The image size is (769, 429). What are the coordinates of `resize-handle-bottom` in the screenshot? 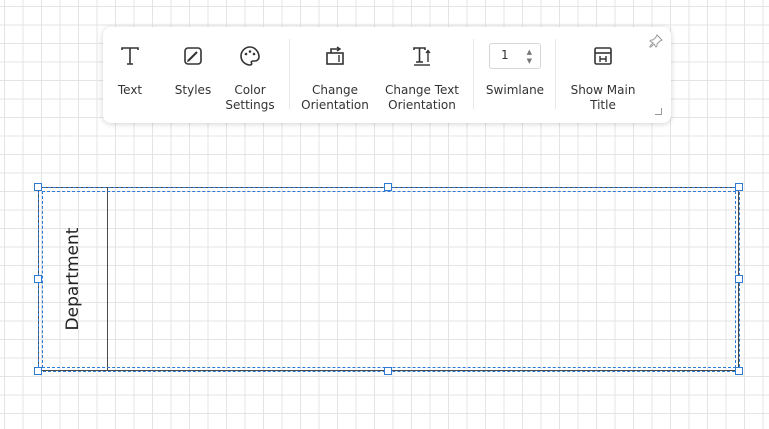 It's located at (388, 371).